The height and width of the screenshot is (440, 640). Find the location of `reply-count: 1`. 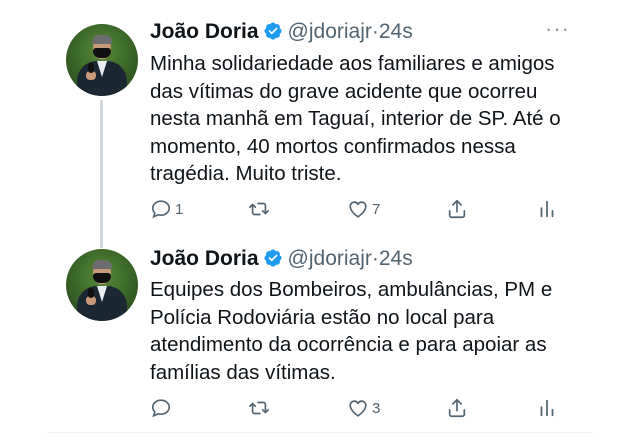

reply-count: 1 is located at coordinates (179, 209).